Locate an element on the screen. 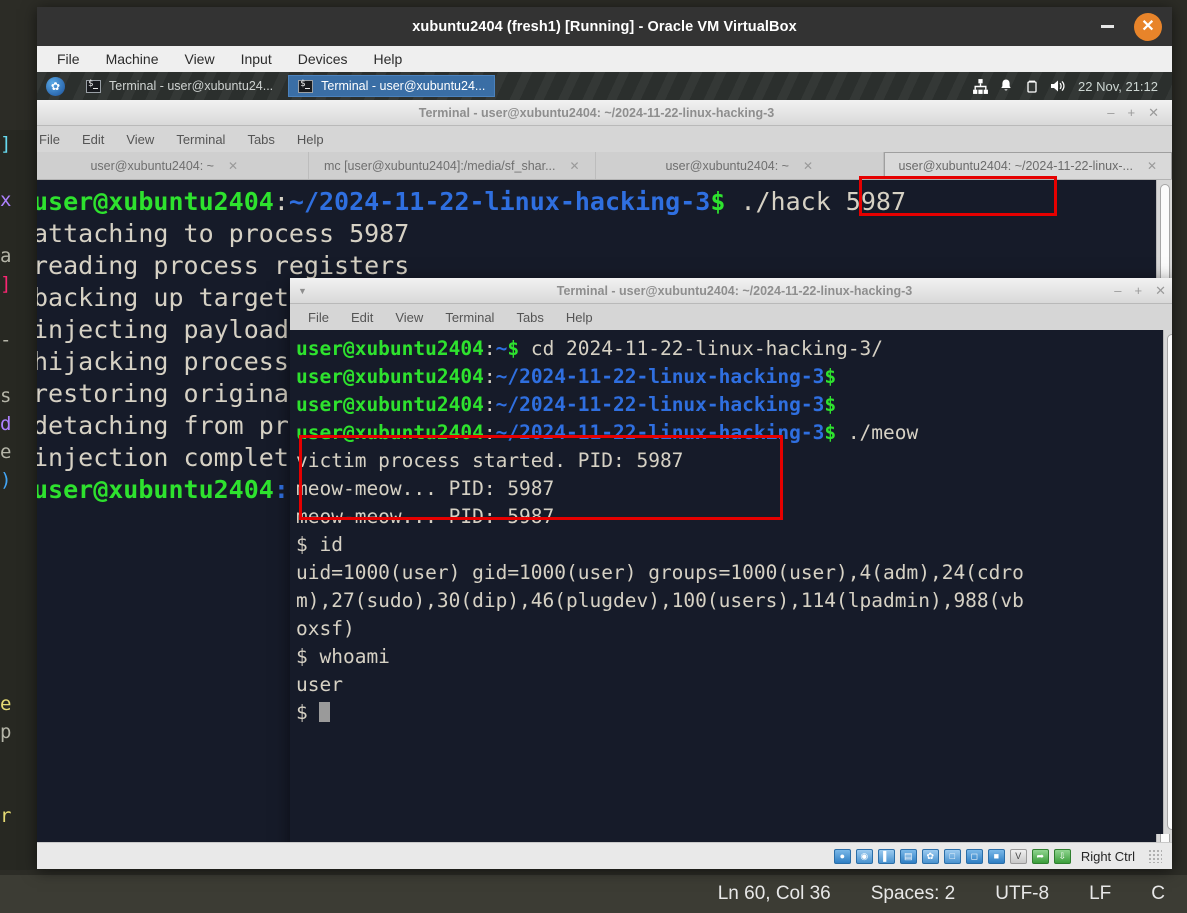 The width and height of the screenshot is (1187, 913). hard-disk-icon: ● is located at coordinates (842, 856).